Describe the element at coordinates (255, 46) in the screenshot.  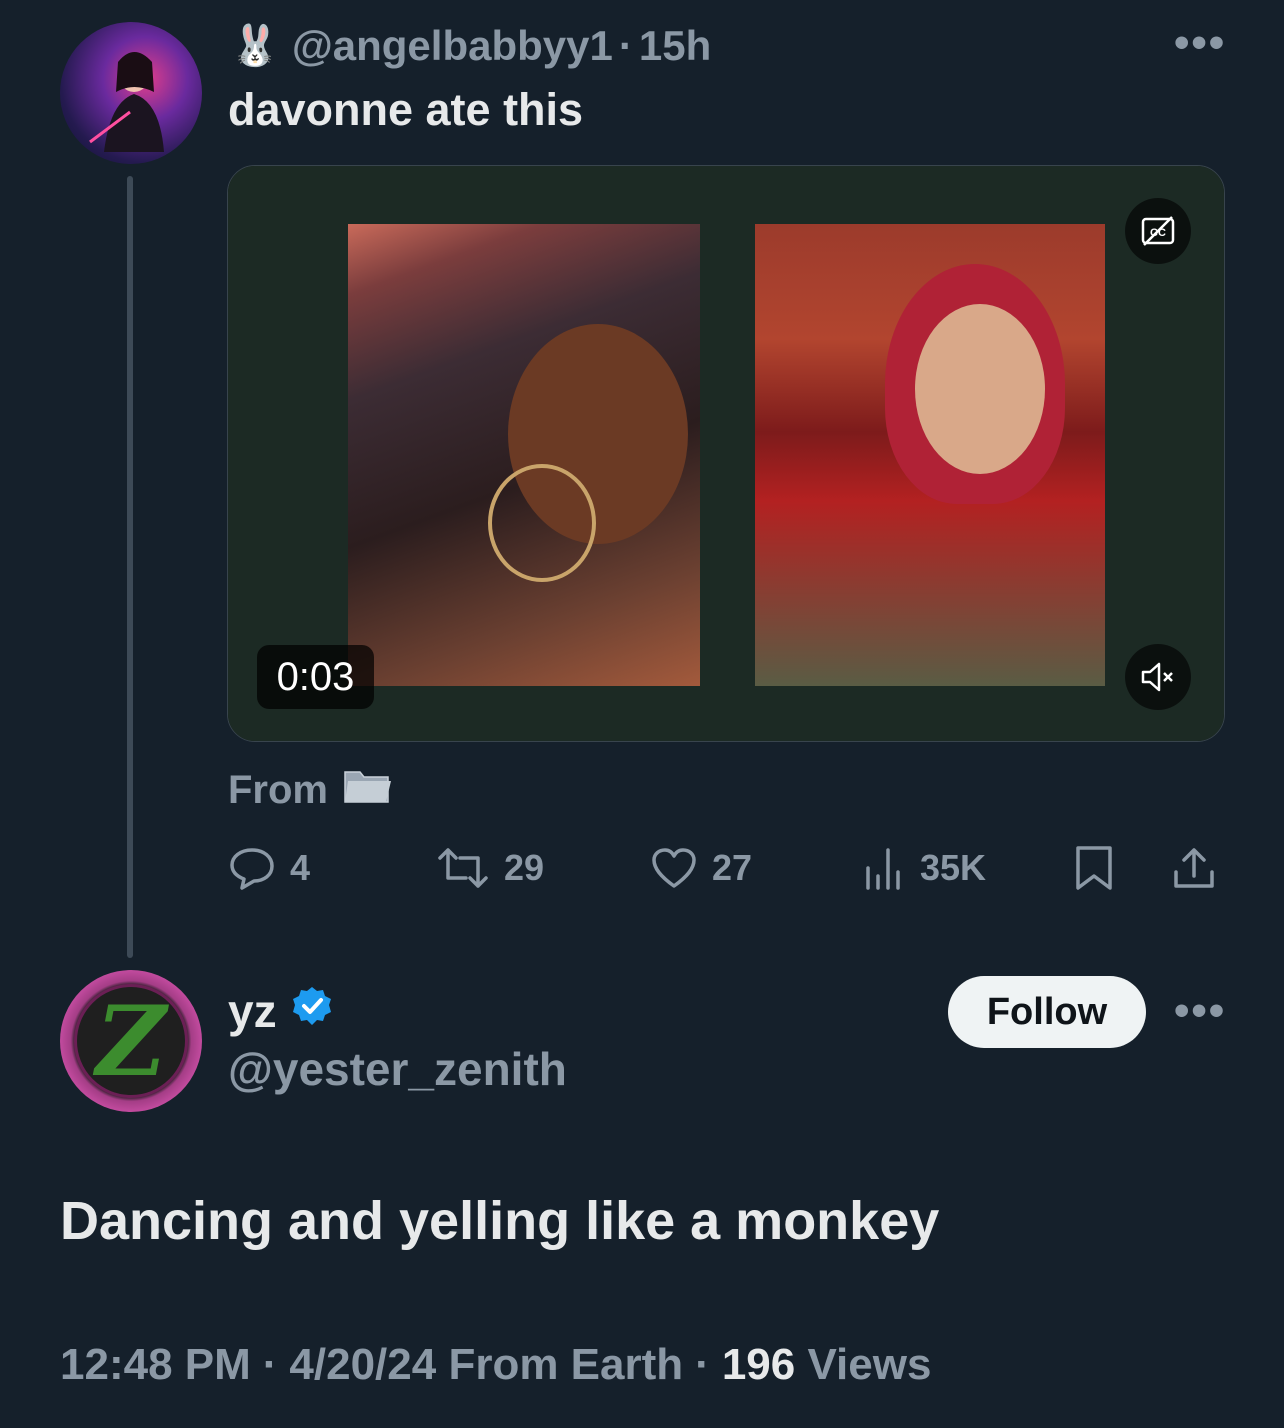
I see `bunny-emoji: 🐰` at that location.